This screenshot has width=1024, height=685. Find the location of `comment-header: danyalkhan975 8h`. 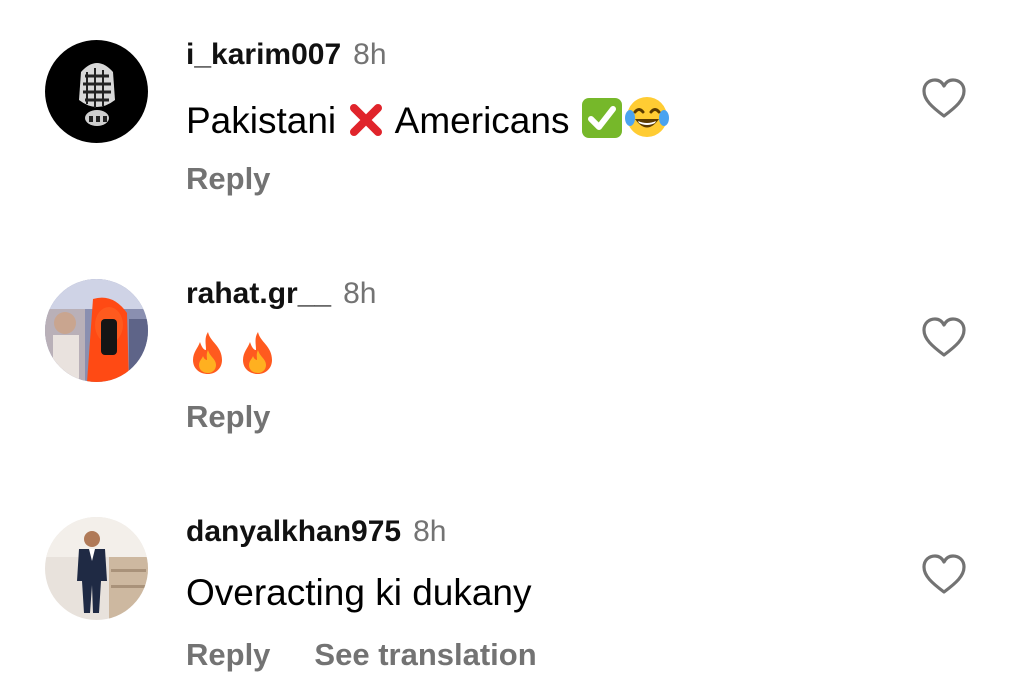

comment-header: danyalkhan975 8h is located at coordinates (316, 532).